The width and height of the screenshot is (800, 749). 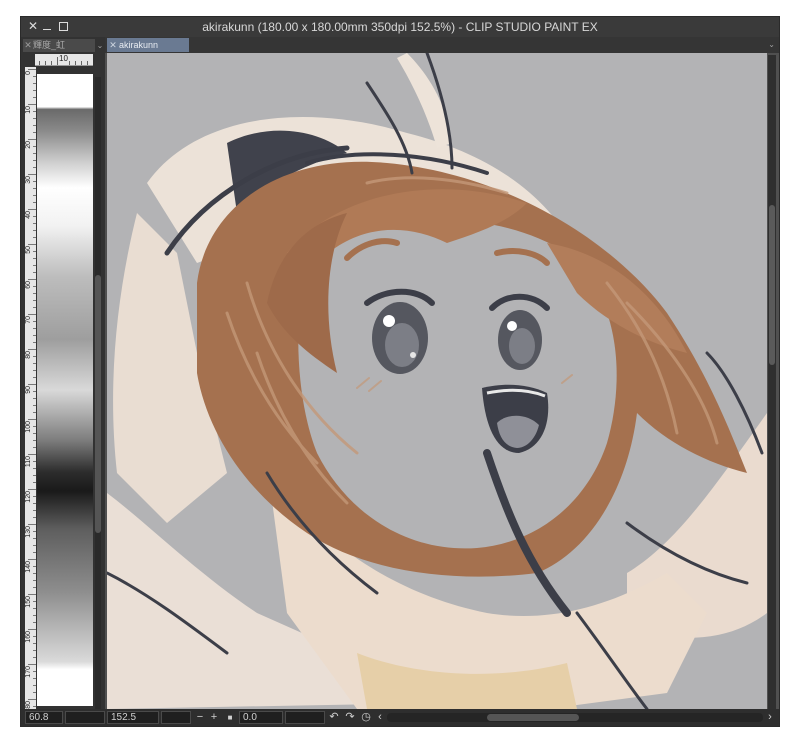 I want to click on canvas-vertical-scrollbar, so click(x=772, y=382).